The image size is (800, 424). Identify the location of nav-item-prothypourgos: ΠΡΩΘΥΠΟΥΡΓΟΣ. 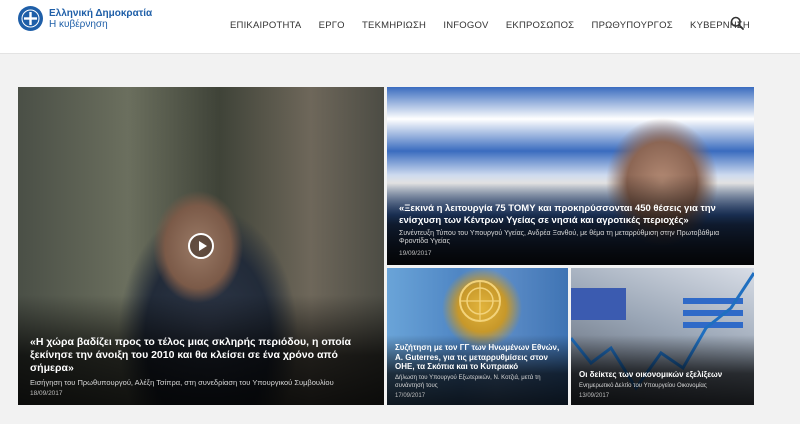
(632, 25).